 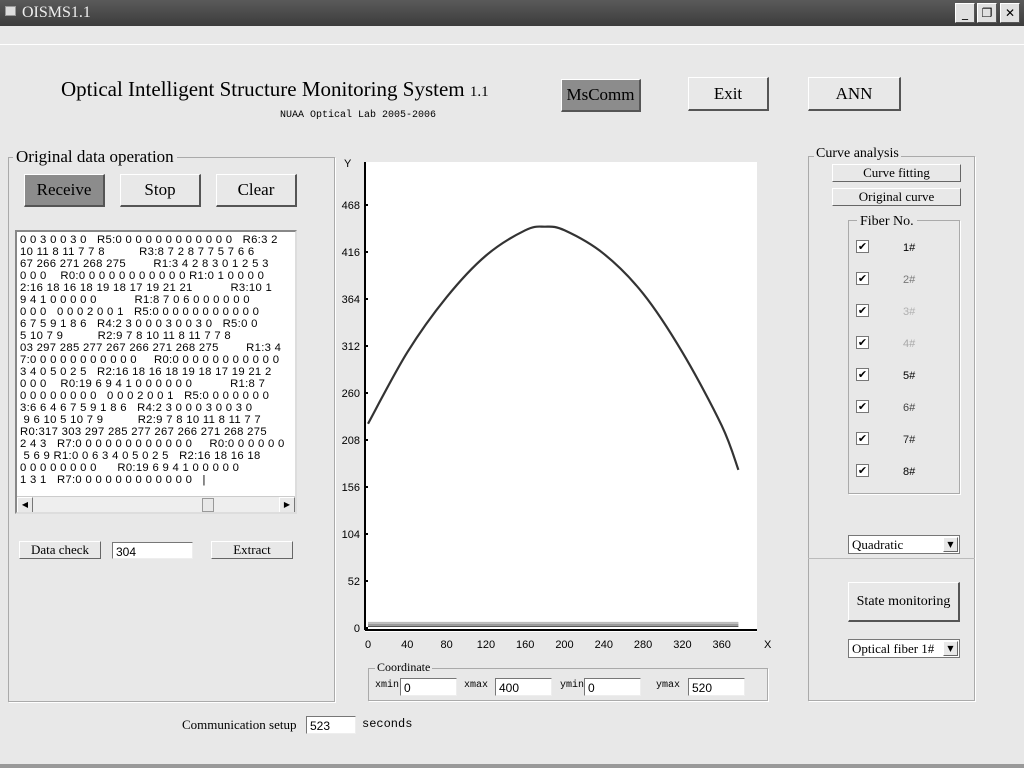 I want to click on receive-button: Receive, so click(x=64, y=190).